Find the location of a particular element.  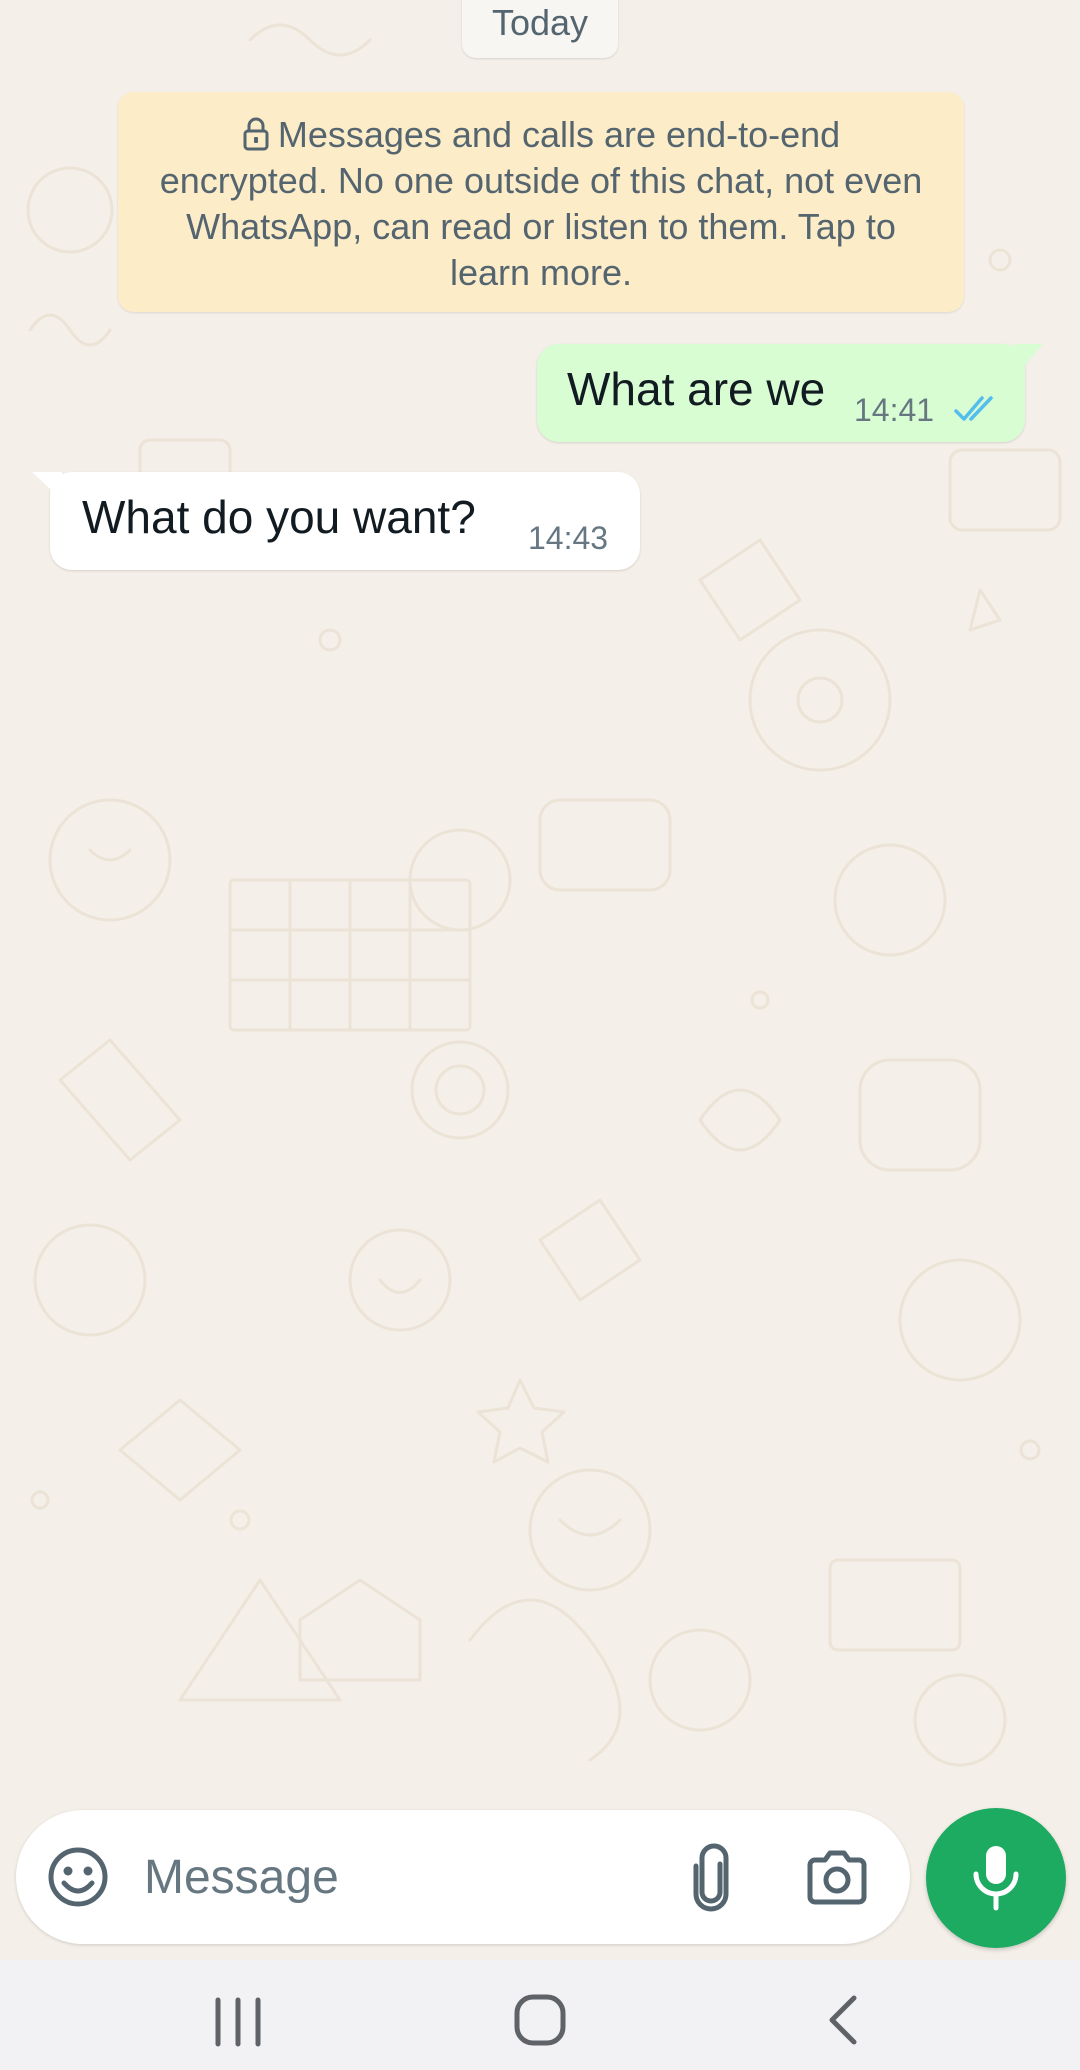

voice-message-button is located at coordinates (996, 1878).